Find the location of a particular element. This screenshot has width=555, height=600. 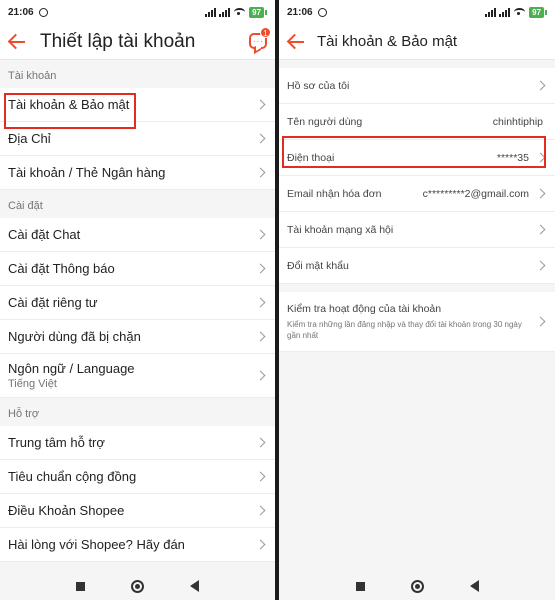

menu-item-label: Kiểm tra hoạt động của tài khoản is located at coordinates (364, 308).